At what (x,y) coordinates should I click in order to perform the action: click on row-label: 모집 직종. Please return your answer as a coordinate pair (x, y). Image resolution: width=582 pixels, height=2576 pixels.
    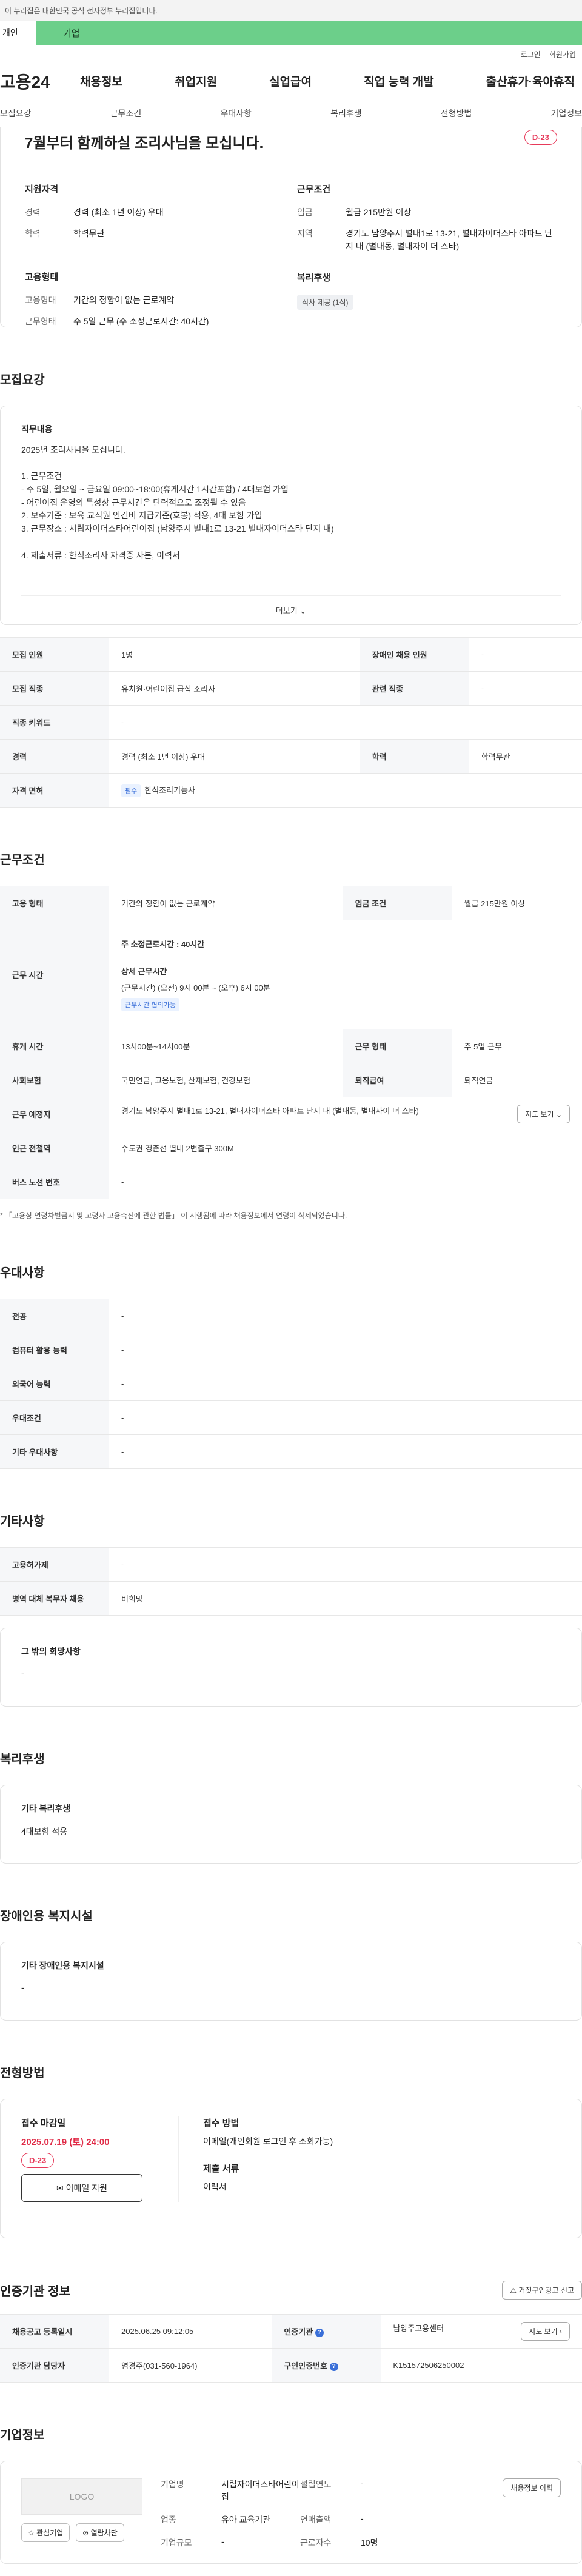
    Looking at the image, I should click on (54, 688).